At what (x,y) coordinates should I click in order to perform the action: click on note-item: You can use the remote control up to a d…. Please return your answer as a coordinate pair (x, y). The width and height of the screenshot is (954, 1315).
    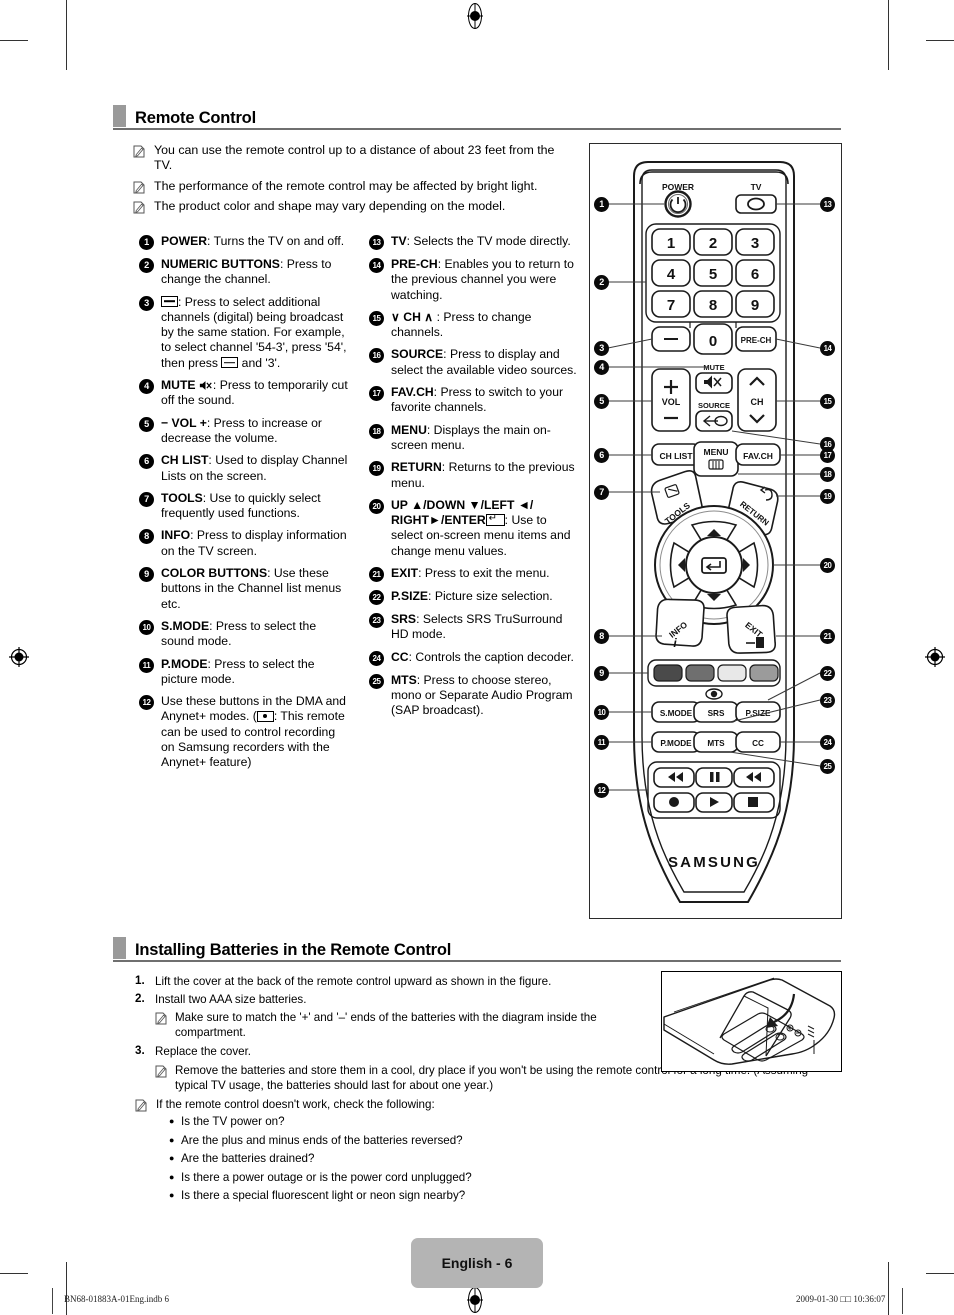
    Looking at the image, I should click on (348, 158).